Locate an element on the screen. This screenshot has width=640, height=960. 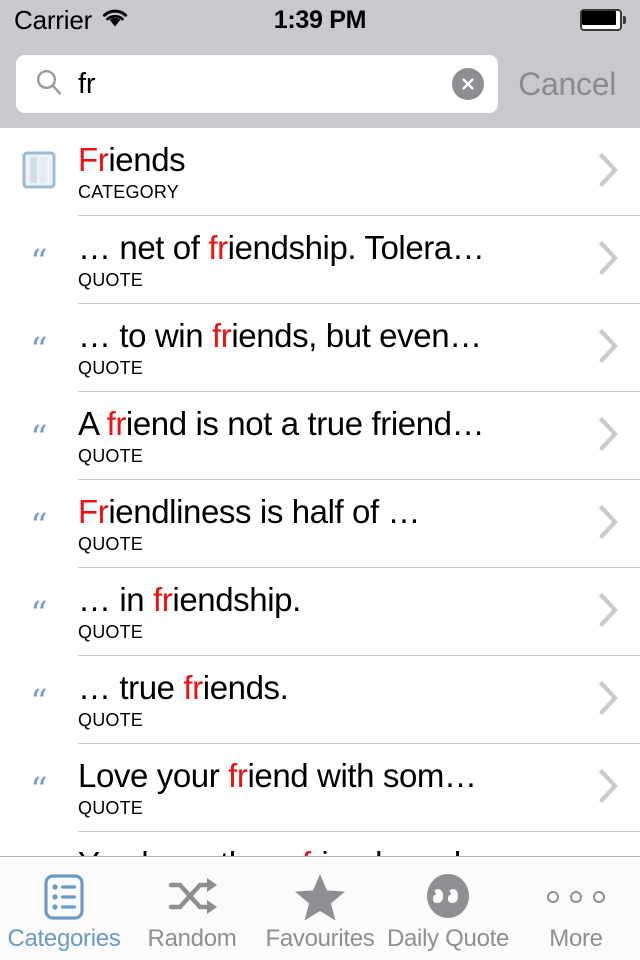
search-result-row: “ A friend is not a true friend… QUOTE is located at coordinates (320, 436).